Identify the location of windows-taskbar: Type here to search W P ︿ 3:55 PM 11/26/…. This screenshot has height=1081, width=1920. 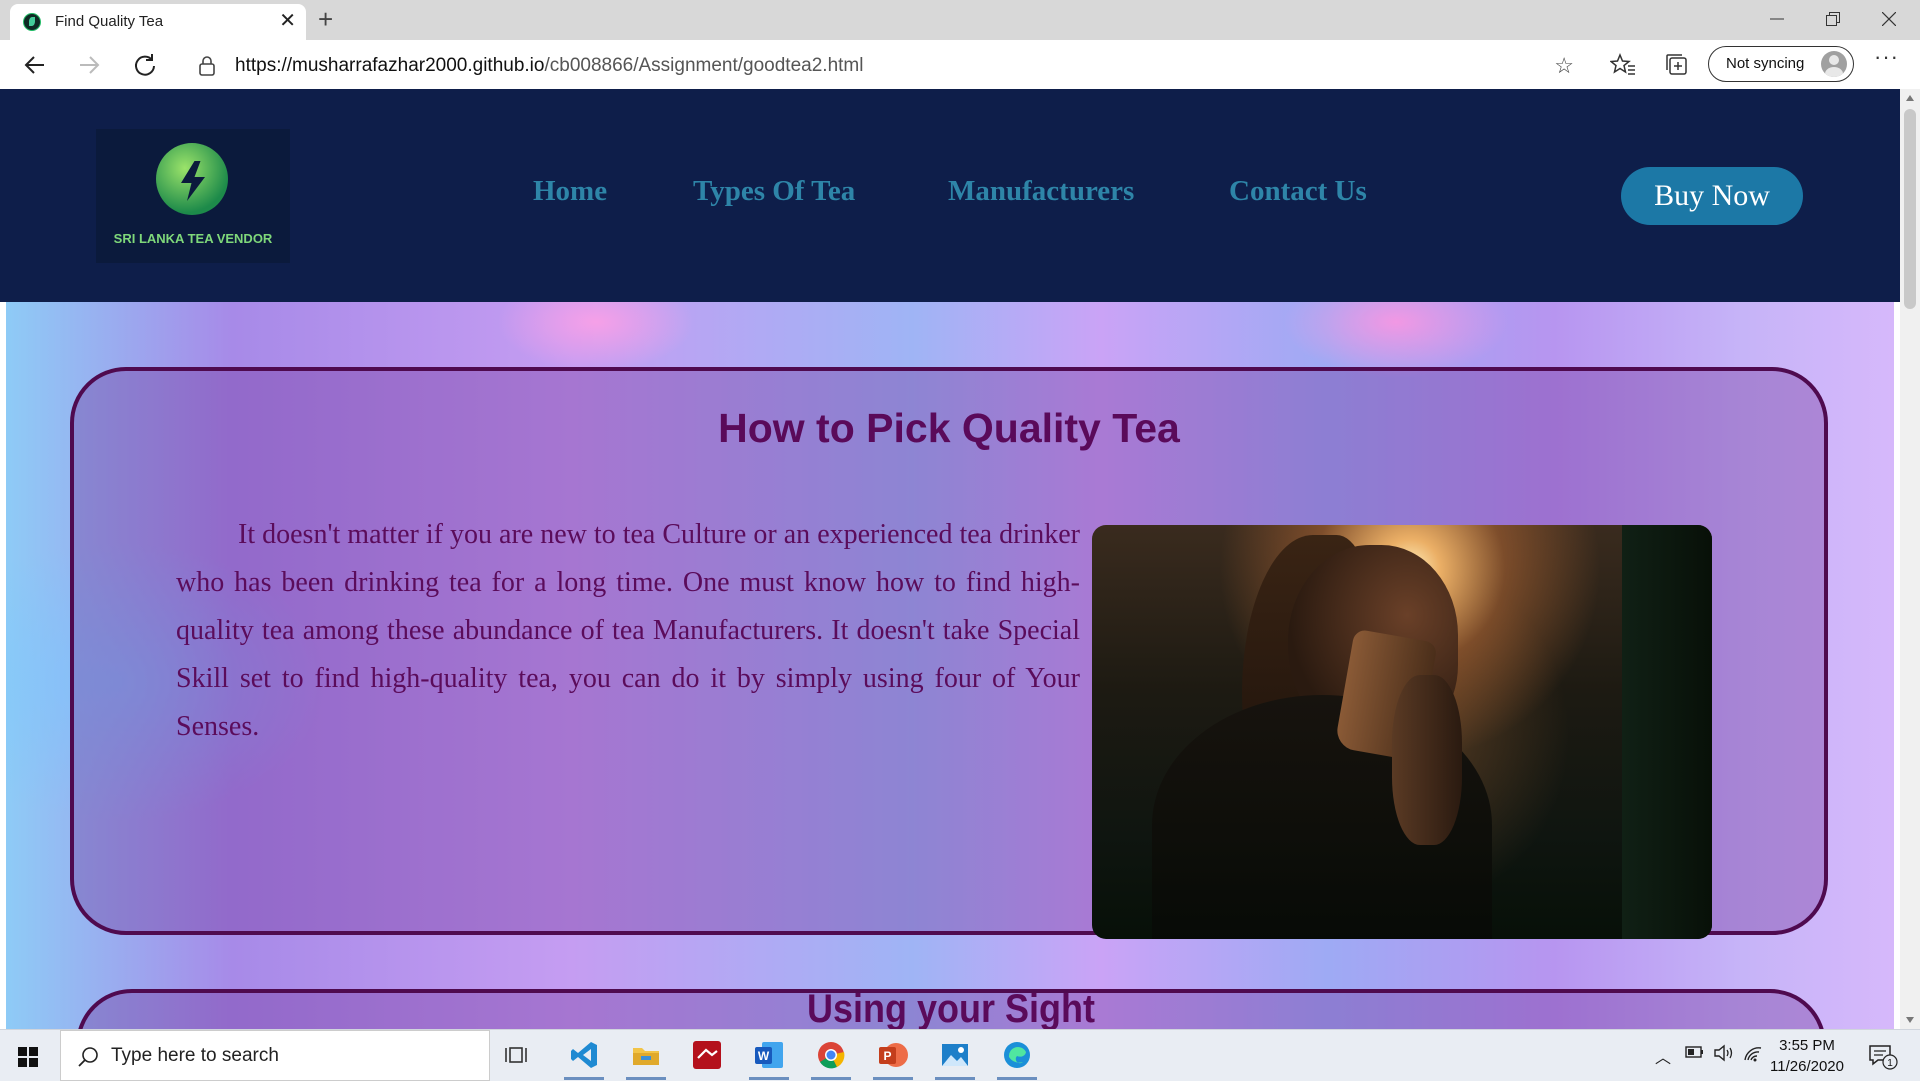
(960, 1055).